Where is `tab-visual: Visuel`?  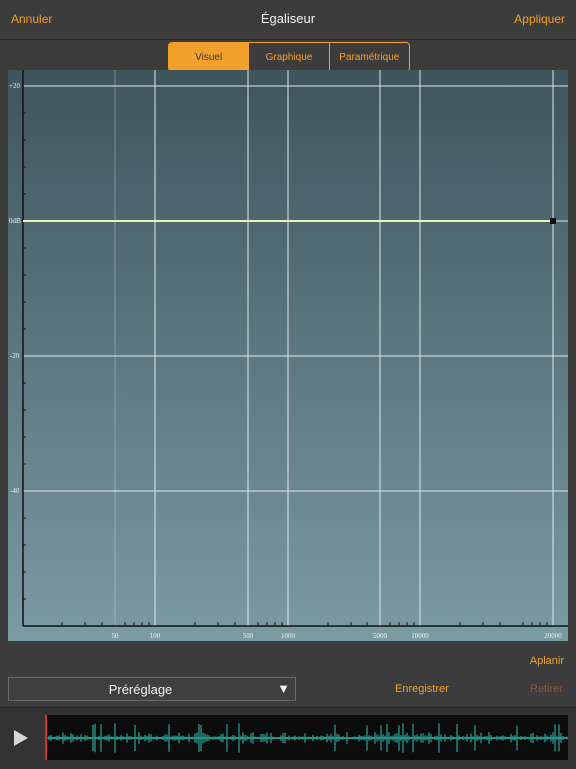
tab-visual: Visuel is located at coordinates (209, 57).